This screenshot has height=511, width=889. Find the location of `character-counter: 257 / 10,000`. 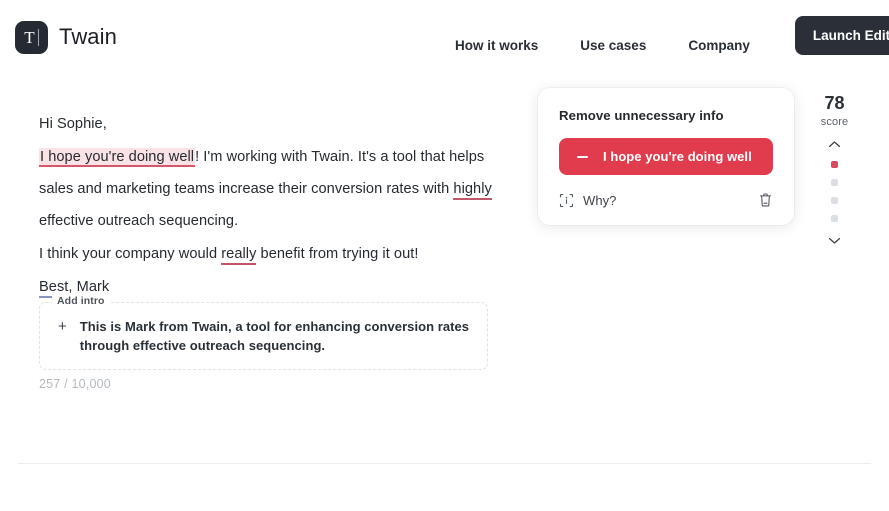

character-counter: 257 / 10,000 is located at coordinates (75, 384).